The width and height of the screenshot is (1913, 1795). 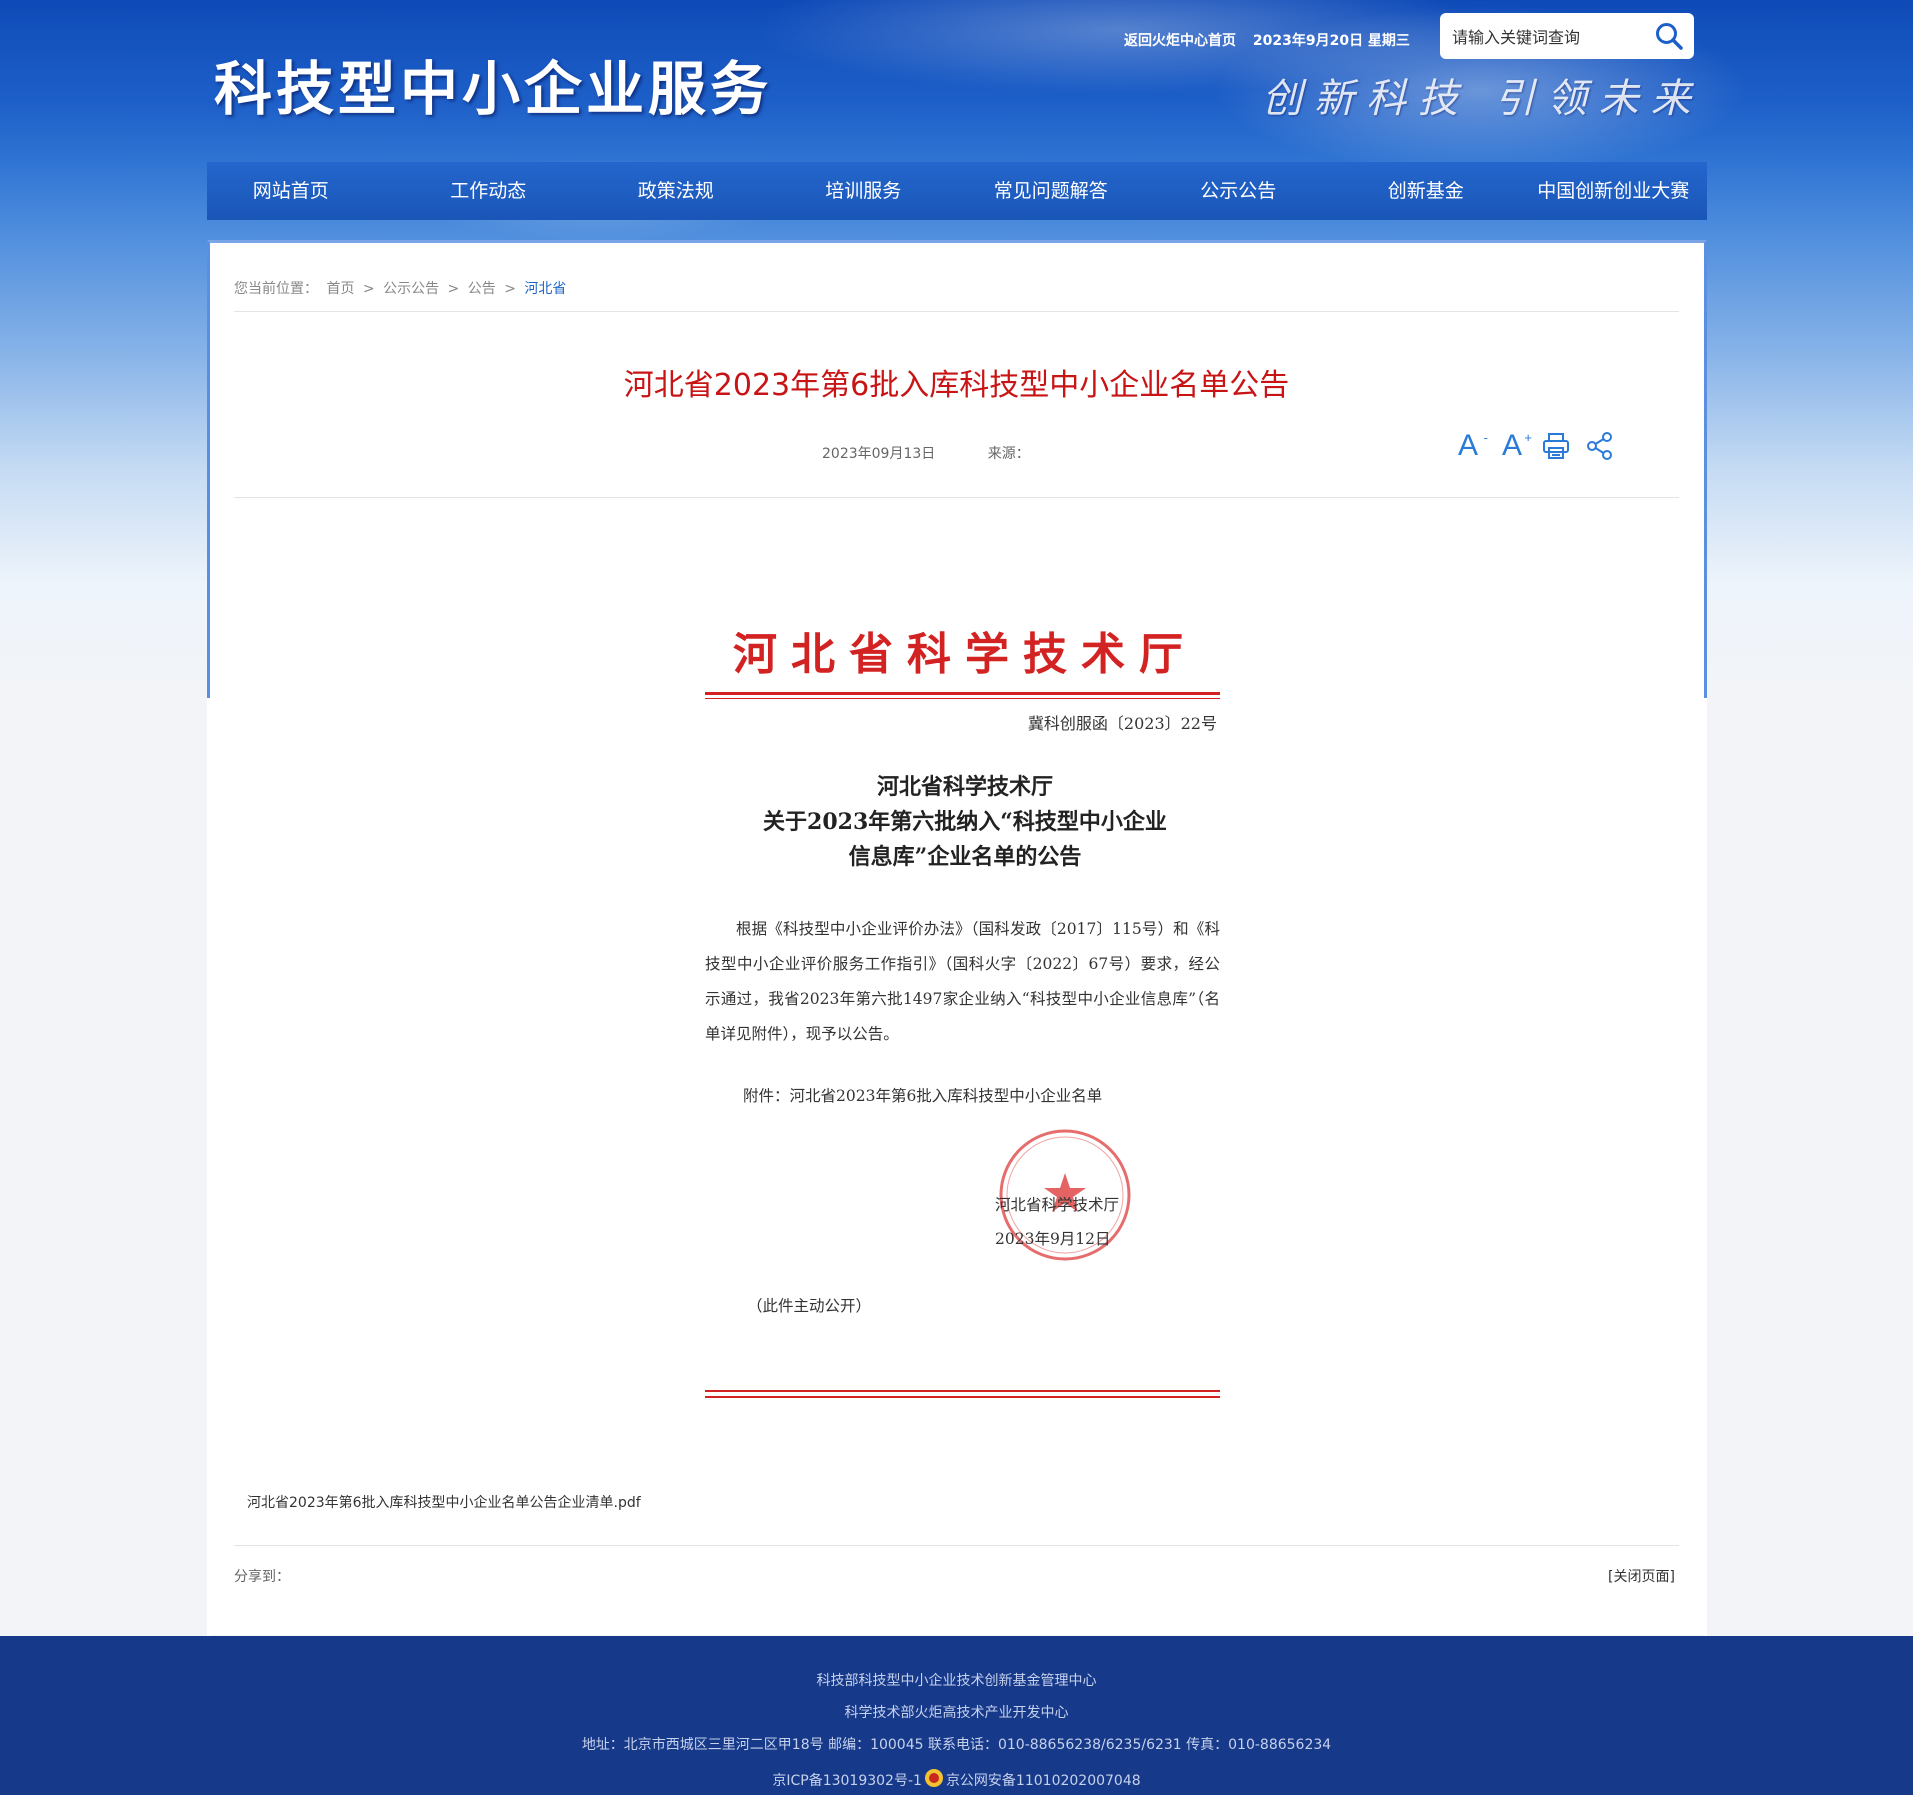 I want to click on breadcrumb: 您当前位置： 首页 > 公示公告 > 公告 > 河北省, so click(x=402, y=288).